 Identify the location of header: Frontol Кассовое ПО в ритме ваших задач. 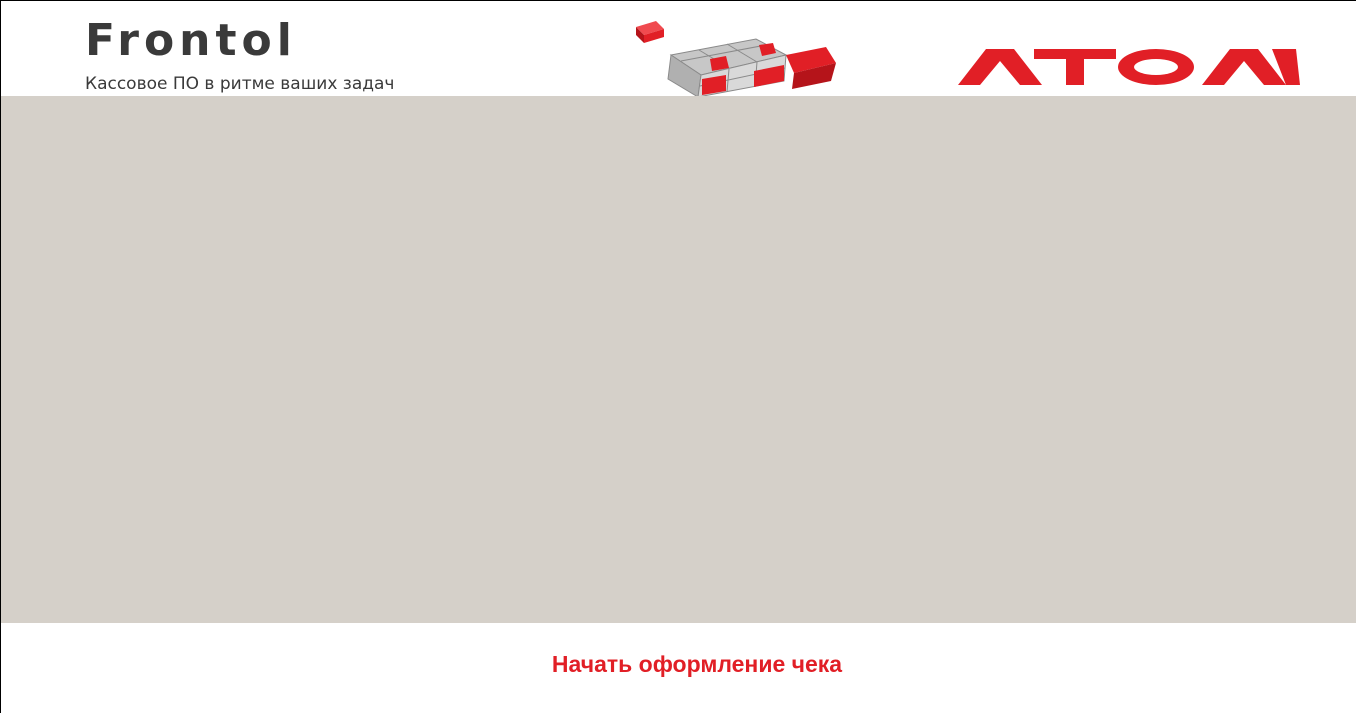
(678, 49).